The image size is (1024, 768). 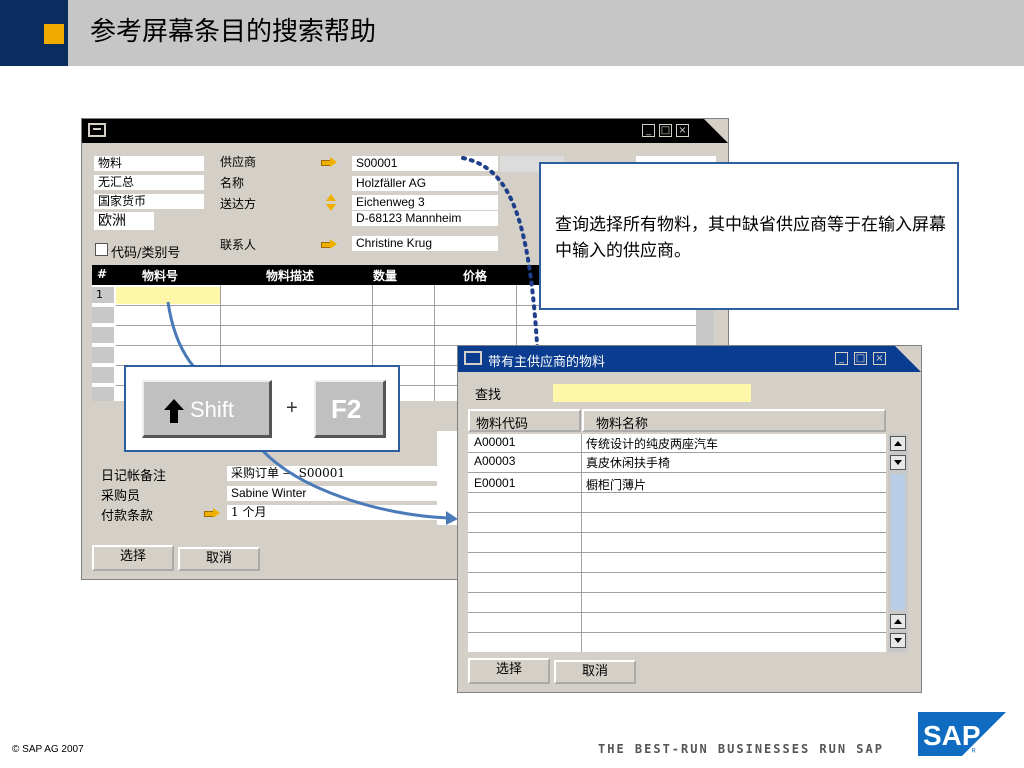 What do you see at coordinates (502, 424) in the screenshot?
I see `popup-col-code-label: 物料代码` at bounding box center [502, 424].